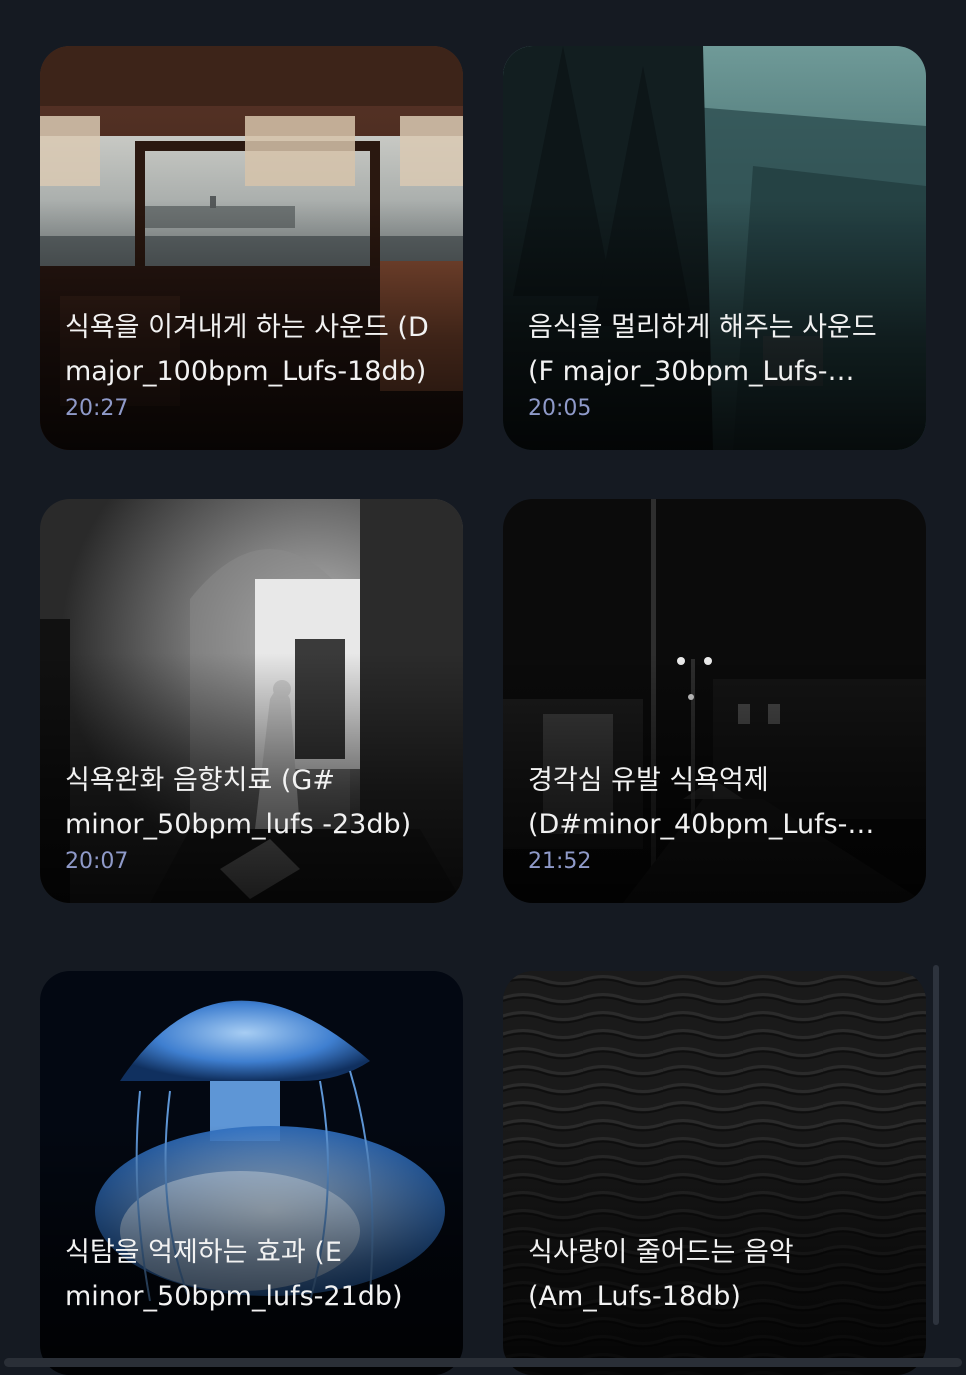 Image resolution: width=966 pixels, height=1375 pixels. I want to click on track-title: 식탐을 억제하는 효과 (E minor_50bpm_lufs-21db), so click(234, 1274).